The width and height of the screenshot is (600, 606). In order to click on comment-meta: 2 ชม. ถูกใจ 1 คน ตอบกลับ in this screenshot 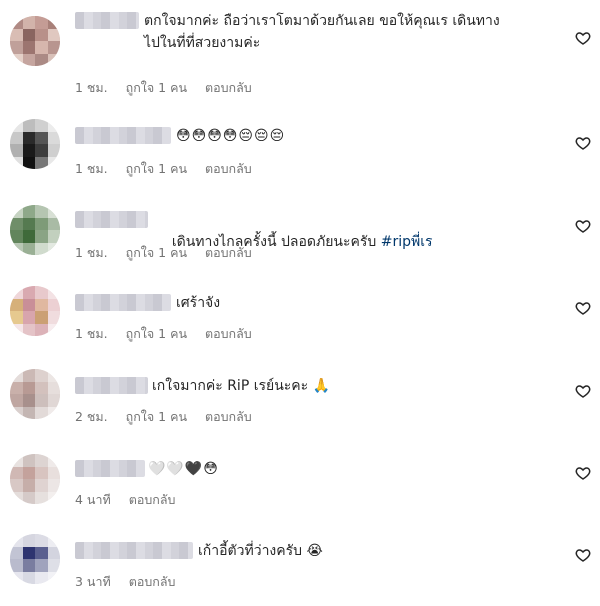, I will do `click(163, 417)`.